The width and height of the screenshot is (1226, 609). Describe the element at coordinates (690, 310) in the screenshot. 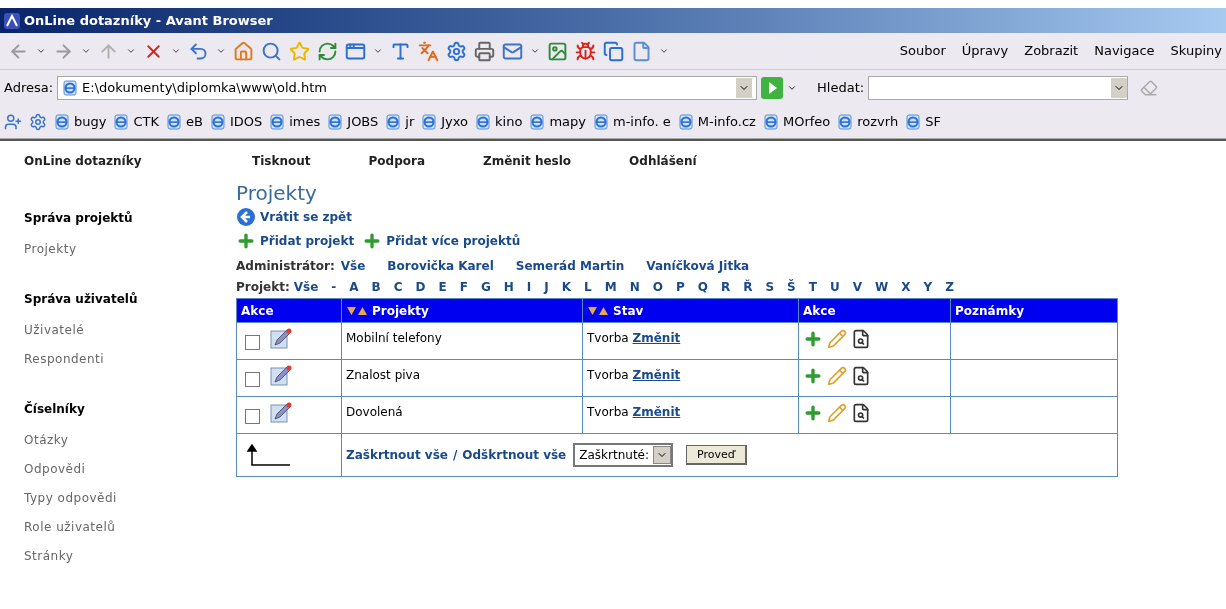

I see `column-header: Stav` at that location.